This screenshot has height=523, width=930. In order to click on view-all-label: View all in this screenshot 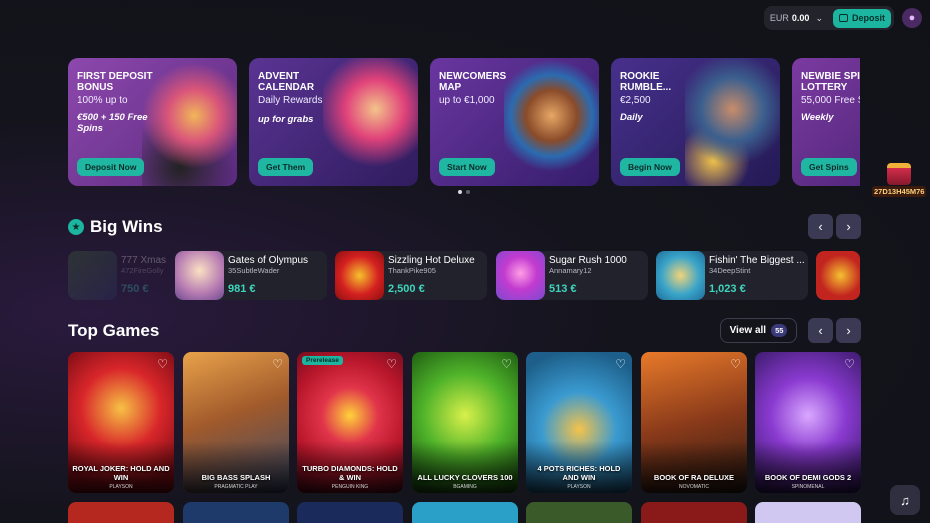, I will do `click(748, 330)`.